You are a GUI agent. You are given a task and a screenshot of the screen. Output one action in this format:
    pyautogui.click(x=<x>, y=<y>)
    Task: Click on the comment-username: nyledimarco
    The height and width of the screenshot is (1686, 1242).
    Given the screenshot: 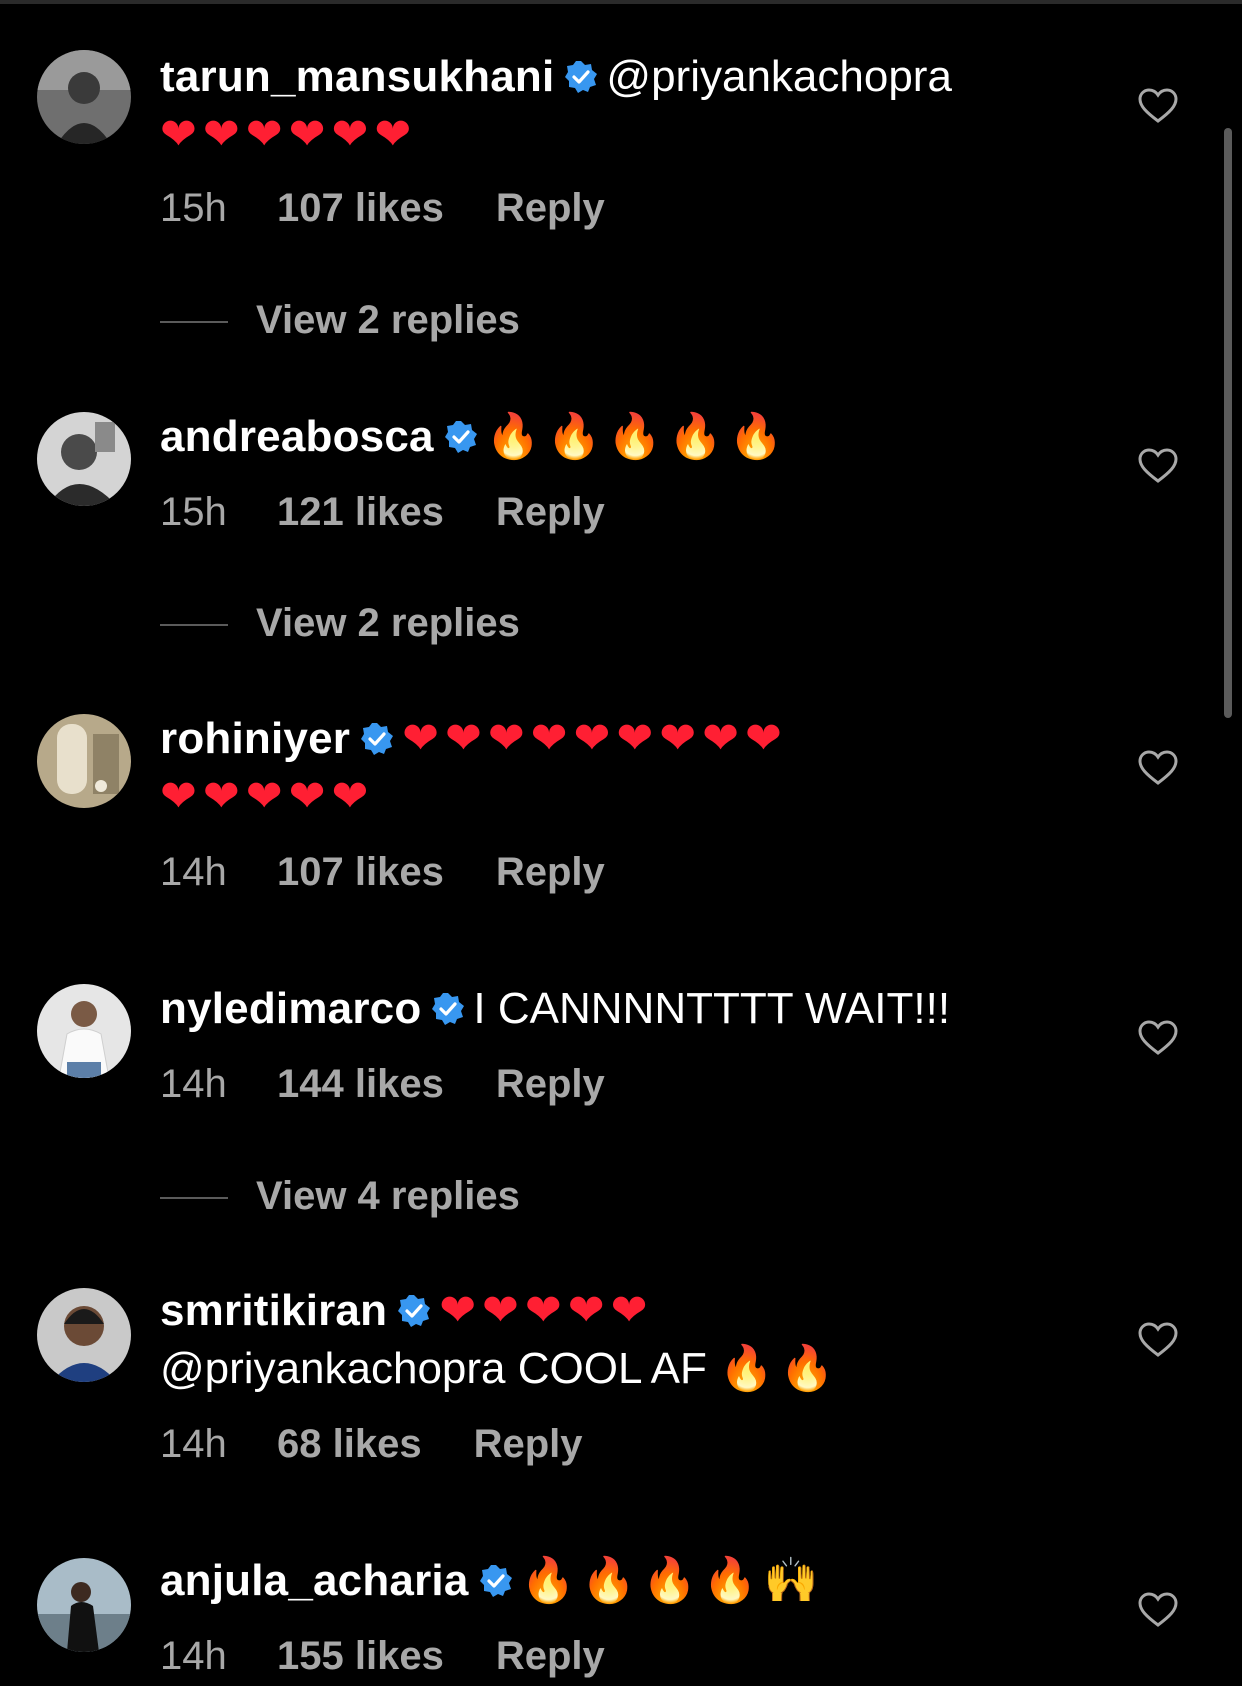 What is the action you would take?
    pyautogui.click(x=290, y=1008)
    